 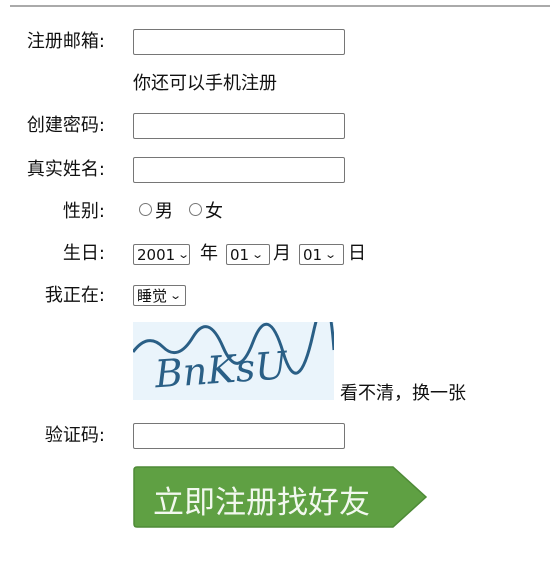 I want to click on verify-code-label: 验证码:, so click(x=74, y=435).